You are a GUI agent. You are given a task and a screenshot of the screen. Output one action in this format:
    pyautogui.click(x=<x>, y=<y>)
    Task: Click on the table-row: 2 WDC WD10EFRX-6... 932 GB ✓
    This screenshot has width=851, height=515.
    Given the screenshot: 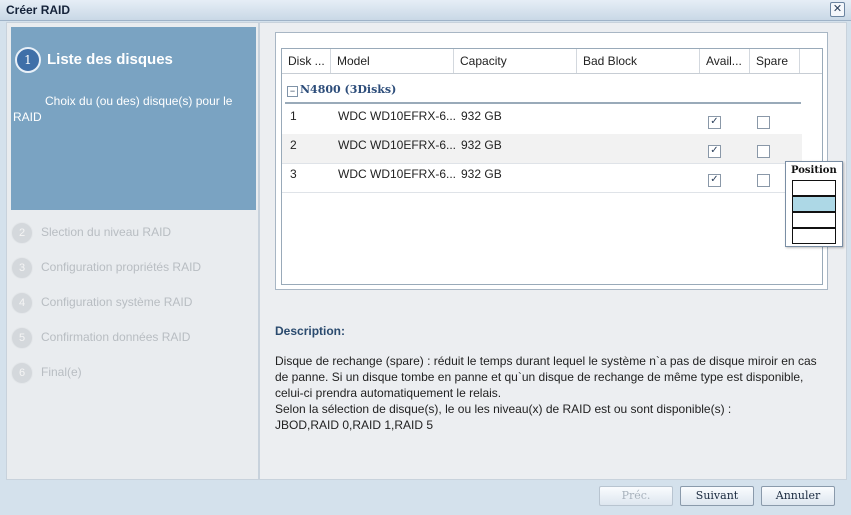 What is the action you would take?
    pyautogui.click(x=542, y=149)
    